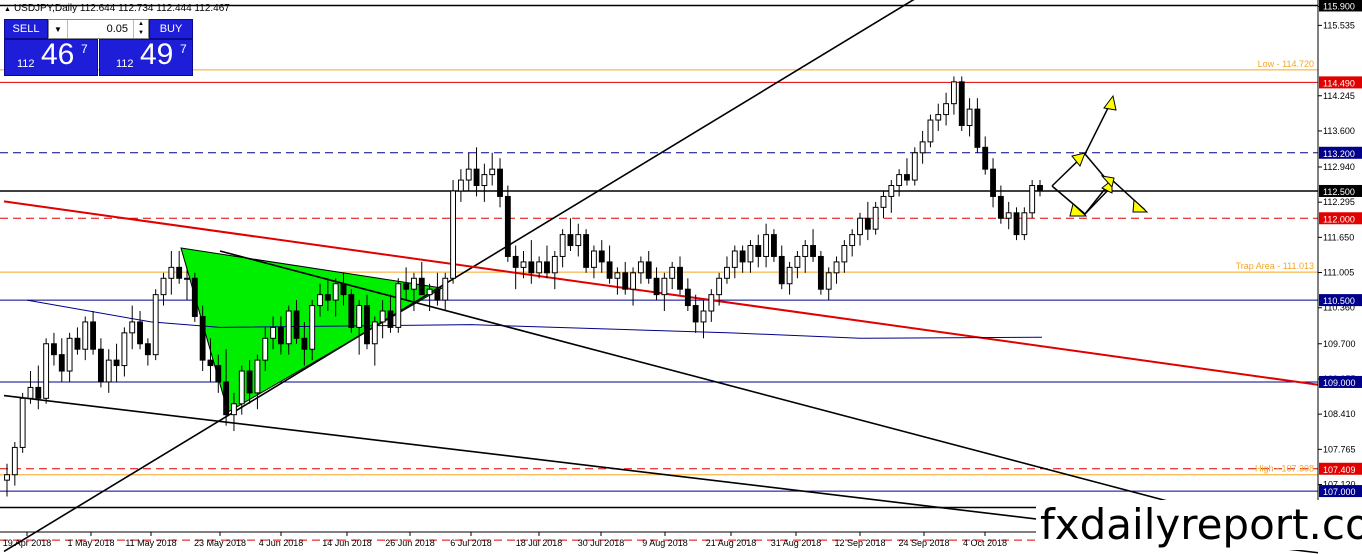  What do you see at coordinates (1339, 301) in the screenshot?
I see `level-tag-label: 110.500` at bounding box center [1339, 301].